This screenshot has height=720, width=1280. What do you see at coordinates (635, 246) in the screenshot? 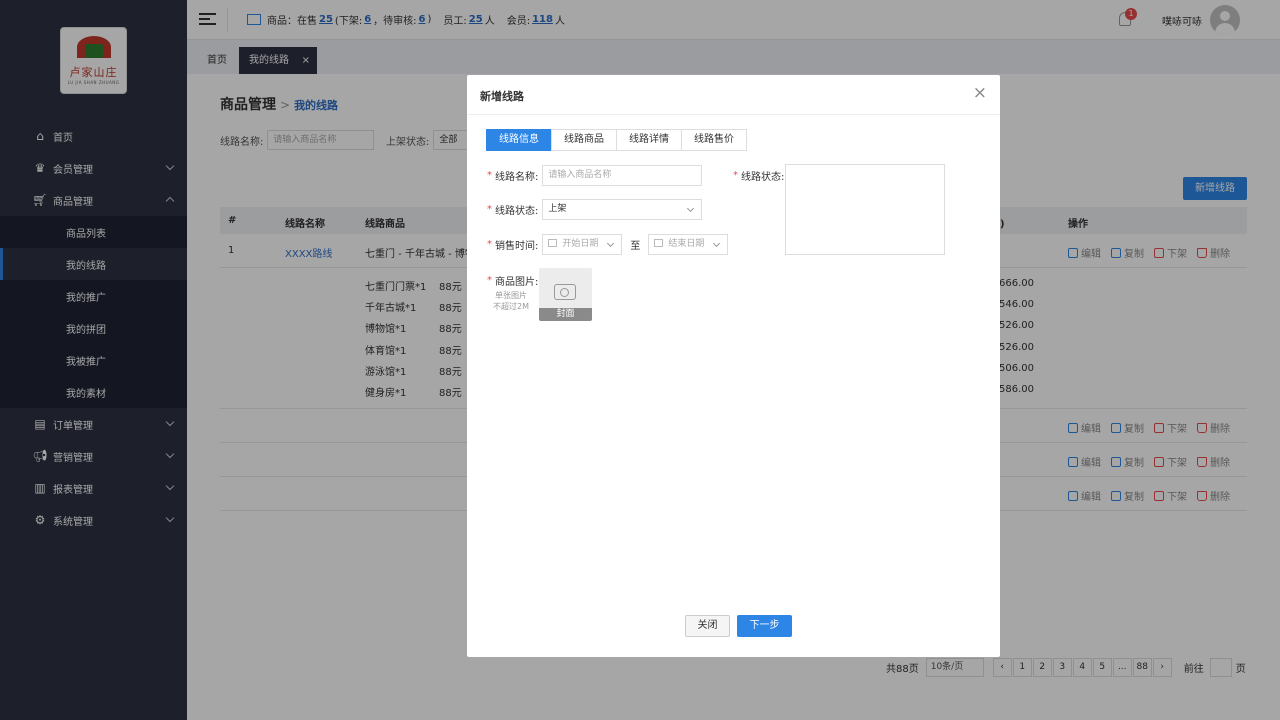
I see `date-separator: 至` at bounding box center [635, 246].